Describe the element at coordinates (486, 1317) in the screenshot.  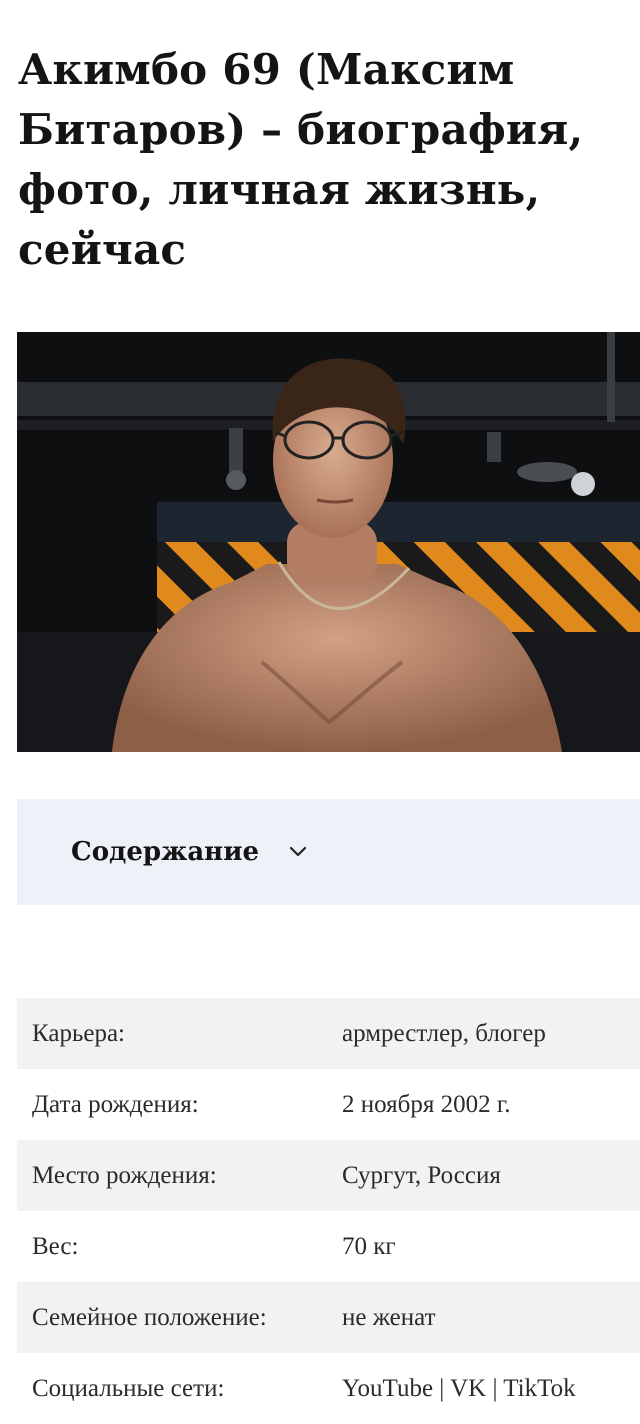
I see `row-value-marital-status: не женат` at that location.